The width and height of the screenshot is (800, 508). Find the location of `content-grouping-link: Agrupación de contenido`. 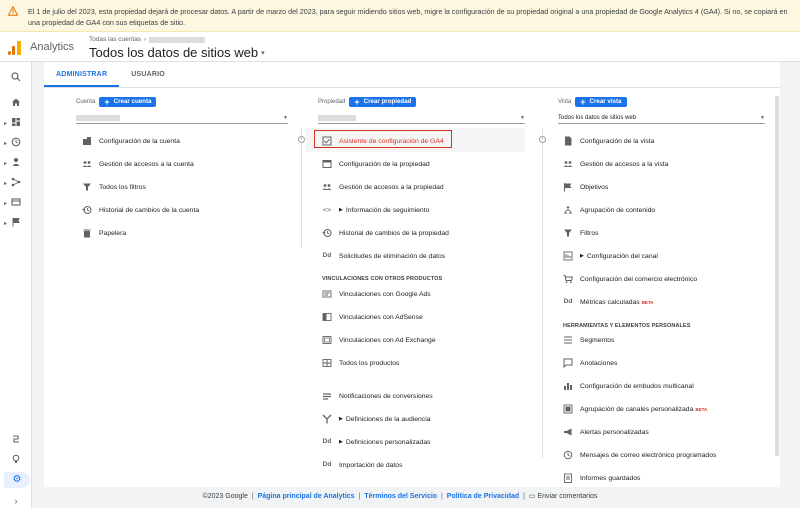

content-grouping-link: Agrupación de contenido is located at coordinates (609, 210).